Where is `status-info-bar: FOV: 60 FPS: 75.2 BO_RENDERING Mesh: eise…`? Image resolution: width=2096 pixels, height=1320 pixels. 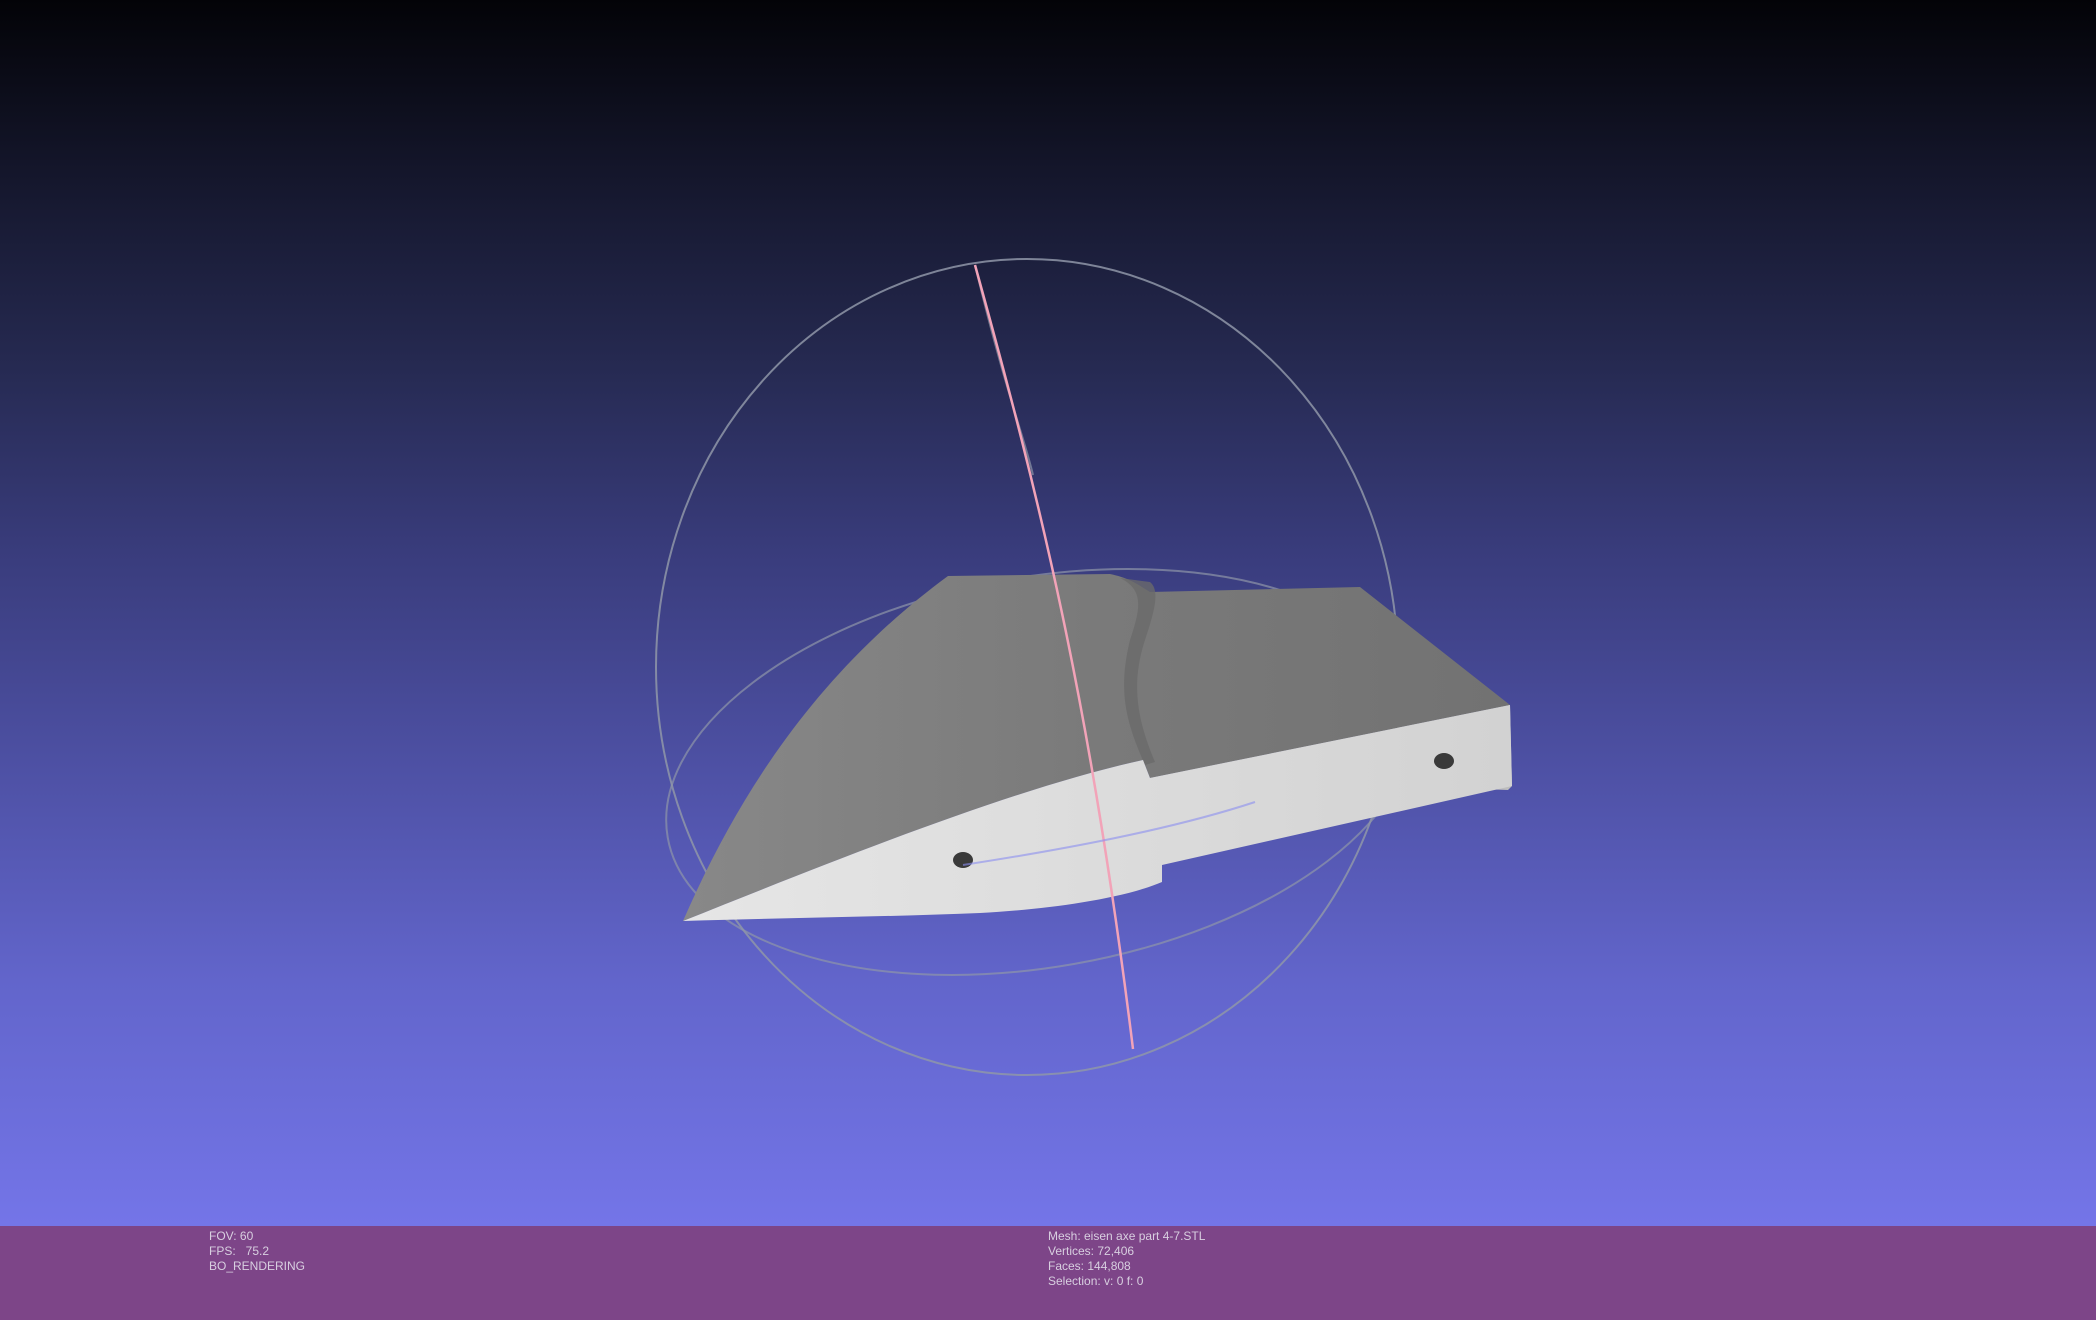
status-info-bar: FOV: 60 FPS: 75.2 BO_RENDERING Mesh: eise… is located at coordinates (1048, 1273).